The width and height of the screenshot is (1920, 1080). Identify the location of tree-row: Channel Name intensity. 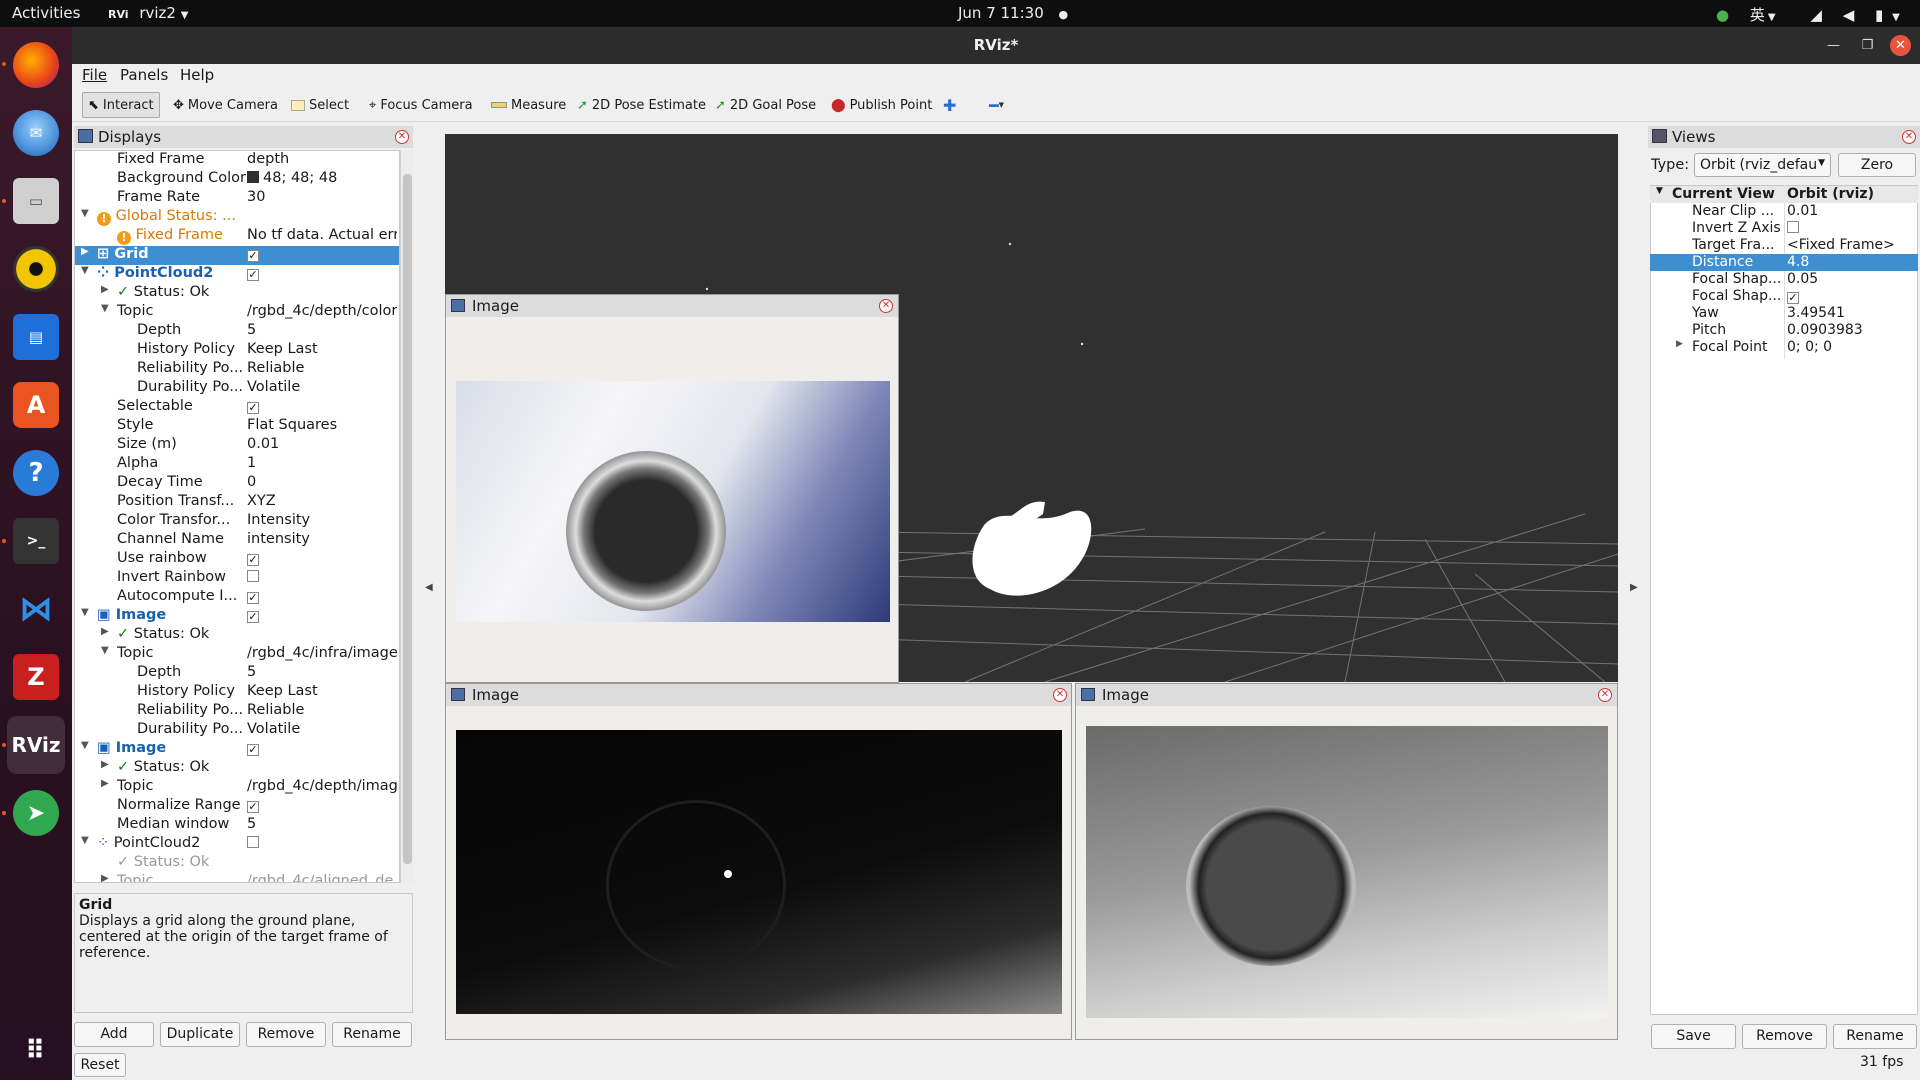
(237, 540).